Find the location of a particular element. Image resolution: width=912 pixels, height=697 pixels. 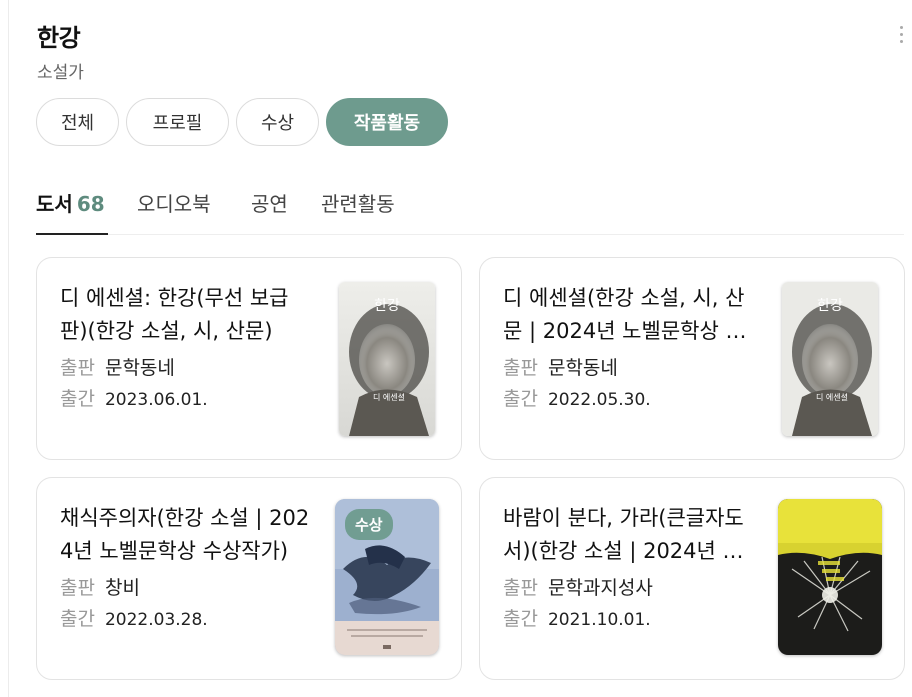

person-job: 소설가 is located at coordinates (60, 73).